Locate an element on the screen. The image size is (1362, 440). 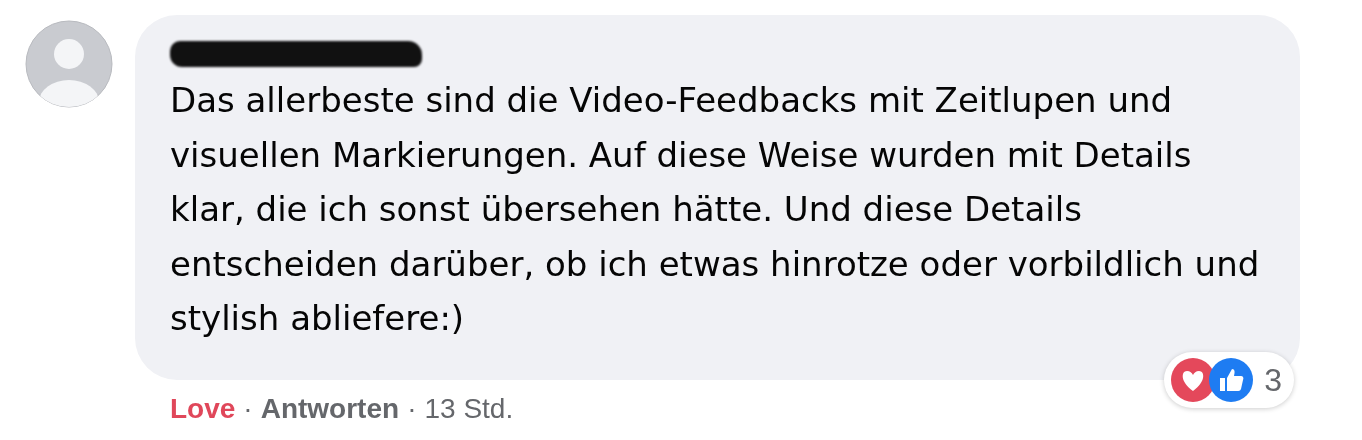
timestamp: 13 Std. is located at coordinates (469, 409).